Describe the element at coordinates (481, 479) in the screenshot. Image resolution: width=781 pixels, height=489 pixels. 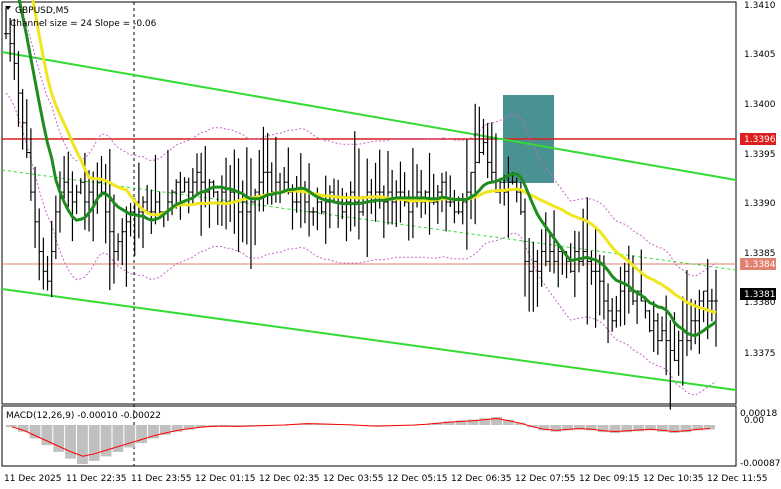
I see `time-tick: 12 Dec 06:35` at that location.